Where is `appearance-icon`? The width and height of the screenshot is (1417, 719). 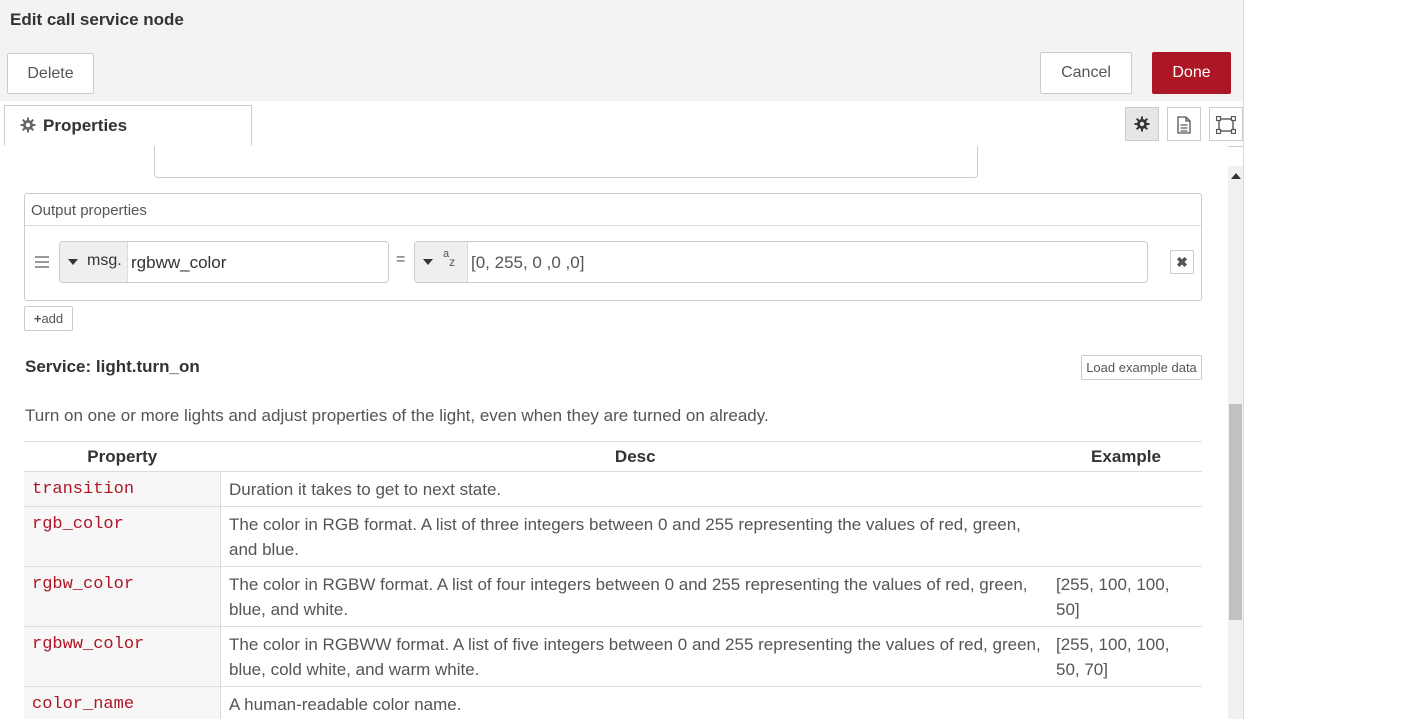
appearance-icon is located at coordinates (1226, 125).